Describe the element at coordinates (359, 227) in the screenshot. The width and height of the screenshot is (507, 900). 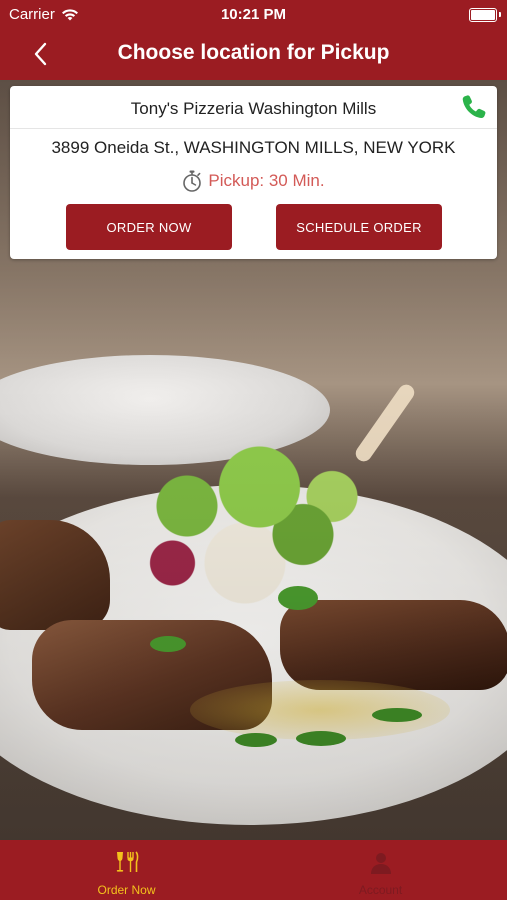
I see `schedule-order-button: SCHEDULE ORDER` at that location.